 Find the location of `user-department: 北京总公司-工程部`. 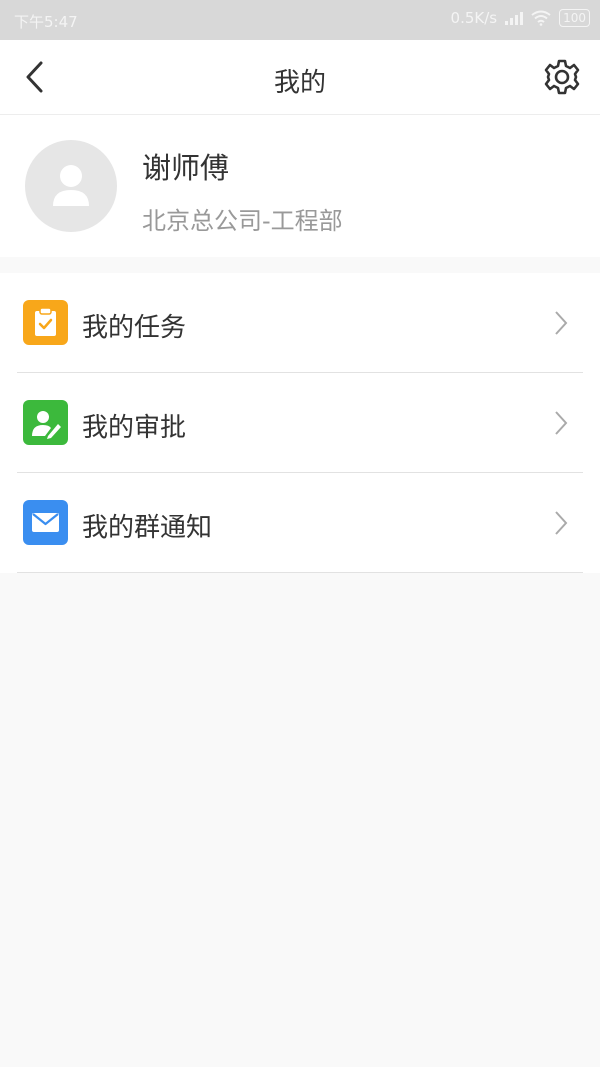

user-department: 北京总公司-工程部 is located at coordinates (242, 221).